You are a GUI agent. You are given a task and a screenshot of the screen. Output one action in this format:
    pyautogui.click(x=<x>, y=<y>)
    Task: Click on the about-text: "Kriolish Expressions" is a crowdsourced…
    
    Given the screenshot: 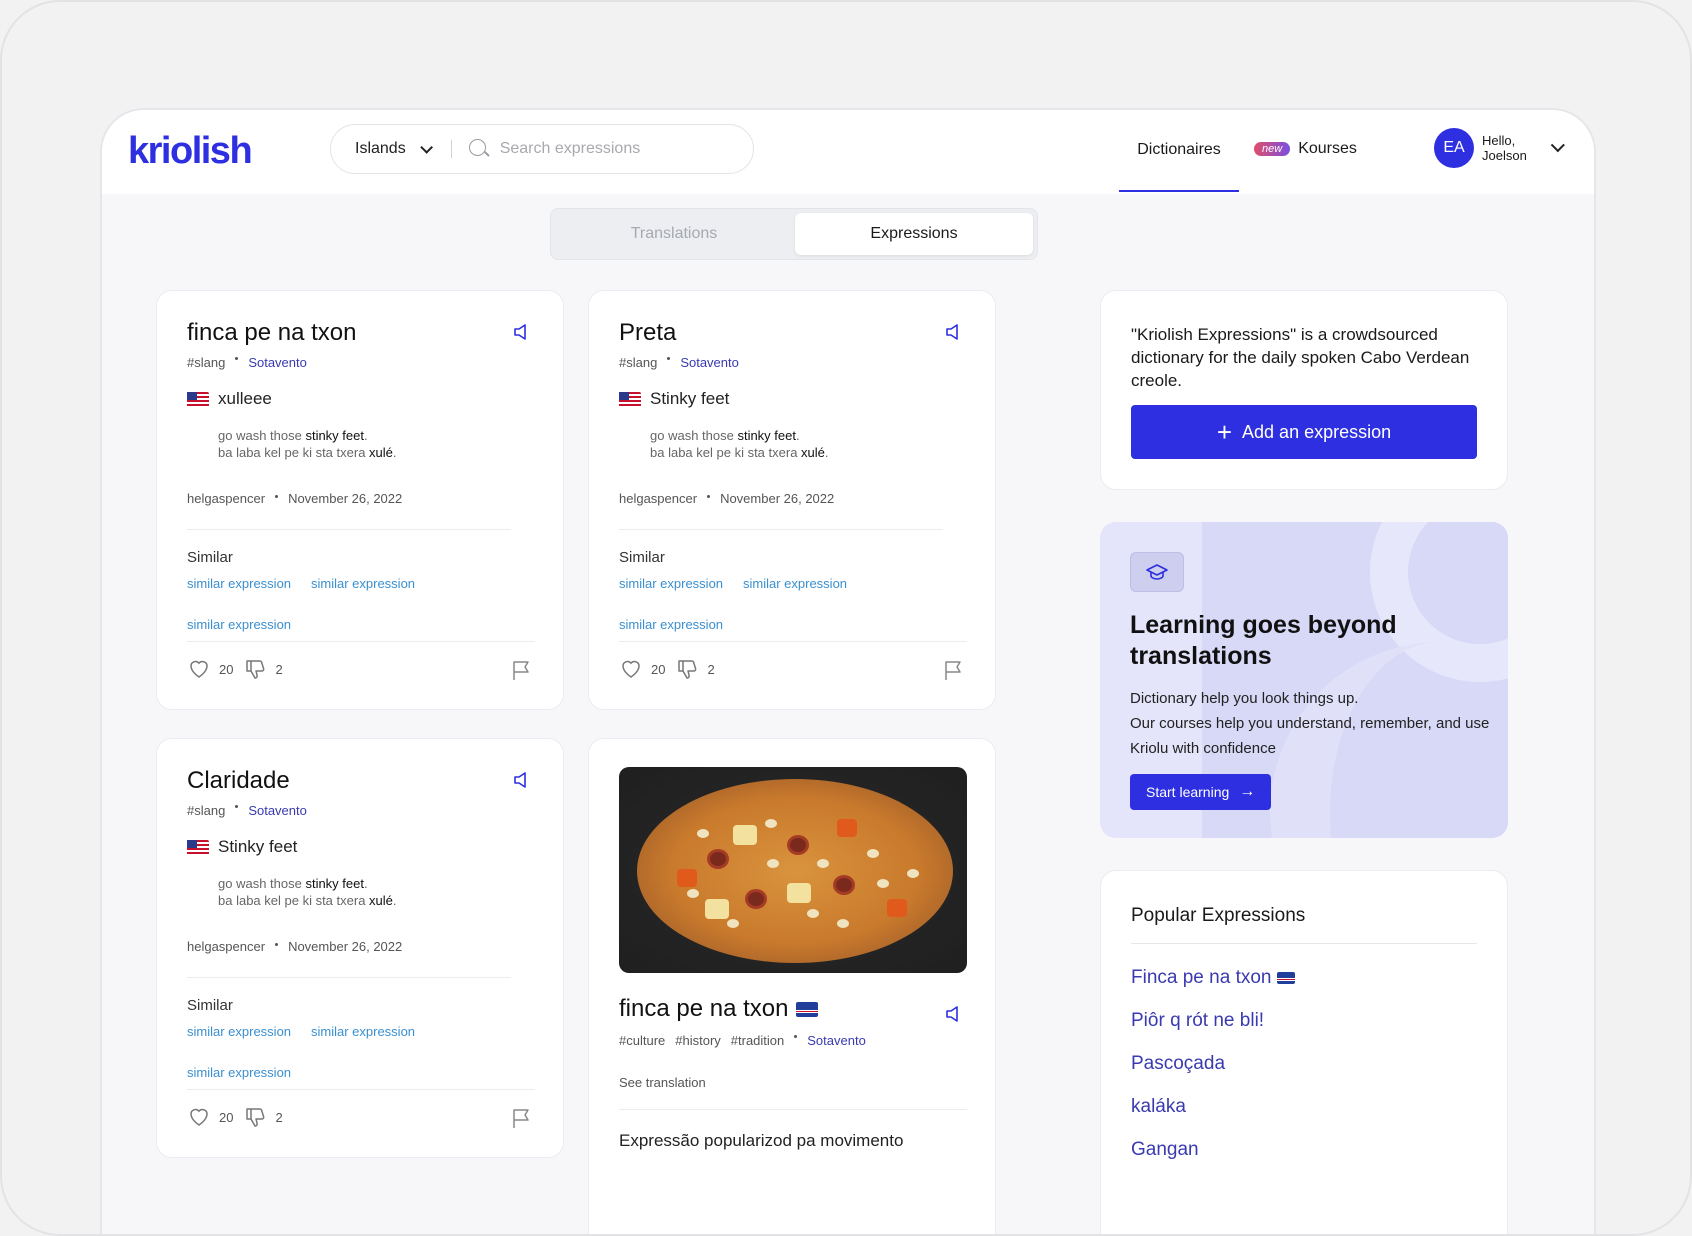 What is the action you would take?
    pyautogui.click(x=1300, y=357)
    